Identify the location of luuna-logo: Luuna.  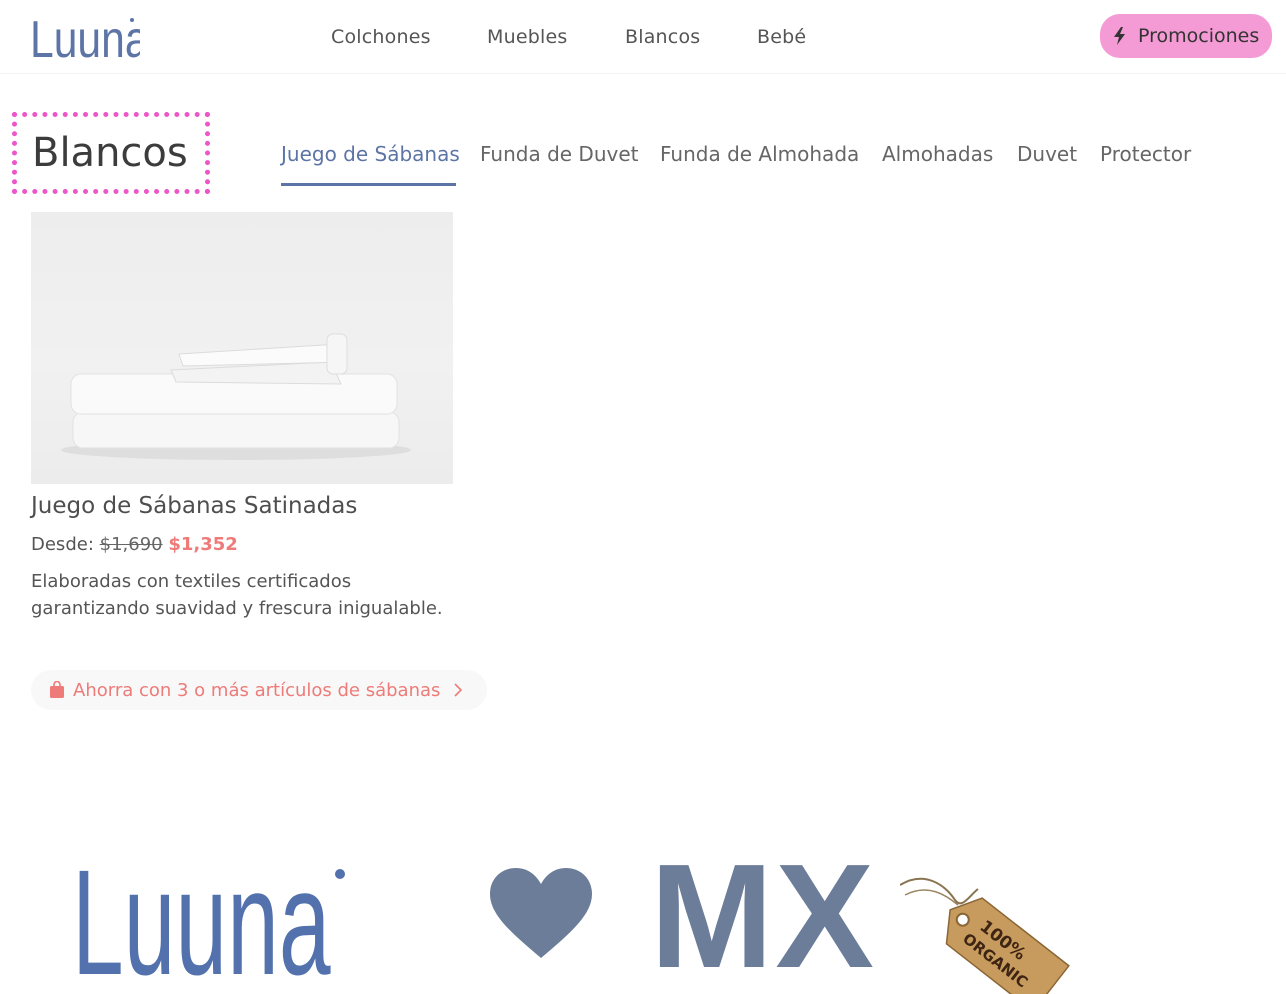
(85, 37).